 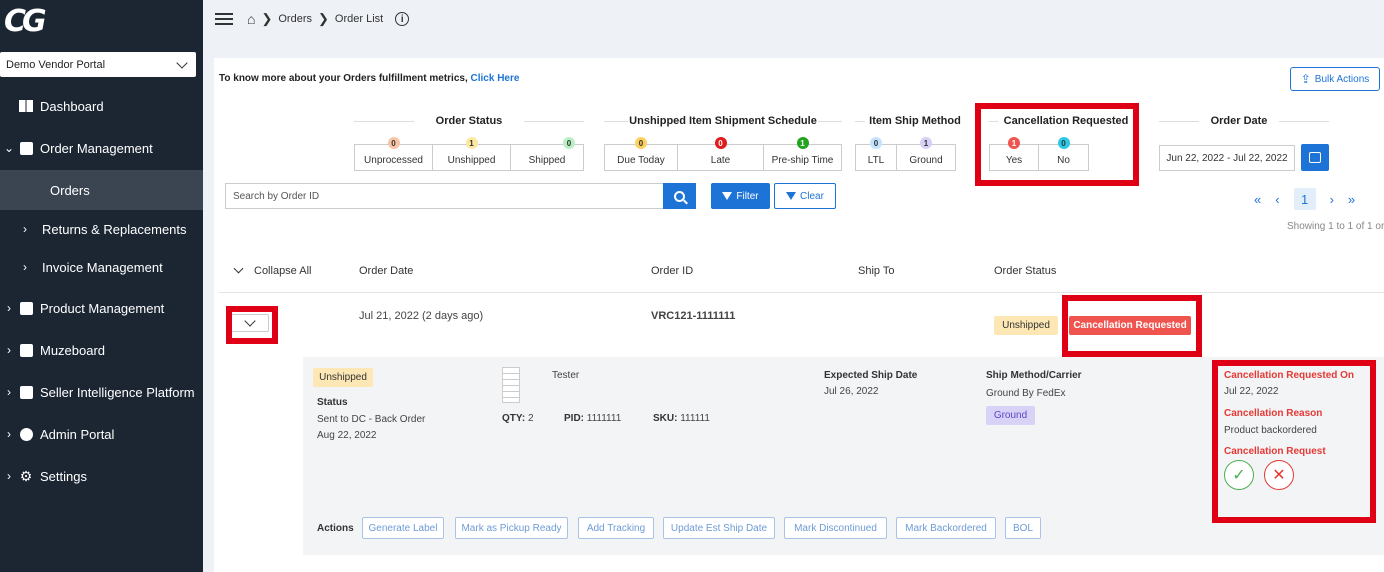 What do you see at coordinates (1026, 393) in the screenshot?
I see `ship-method-value: Ground By FedEx` at bounding box center [1026, 393].